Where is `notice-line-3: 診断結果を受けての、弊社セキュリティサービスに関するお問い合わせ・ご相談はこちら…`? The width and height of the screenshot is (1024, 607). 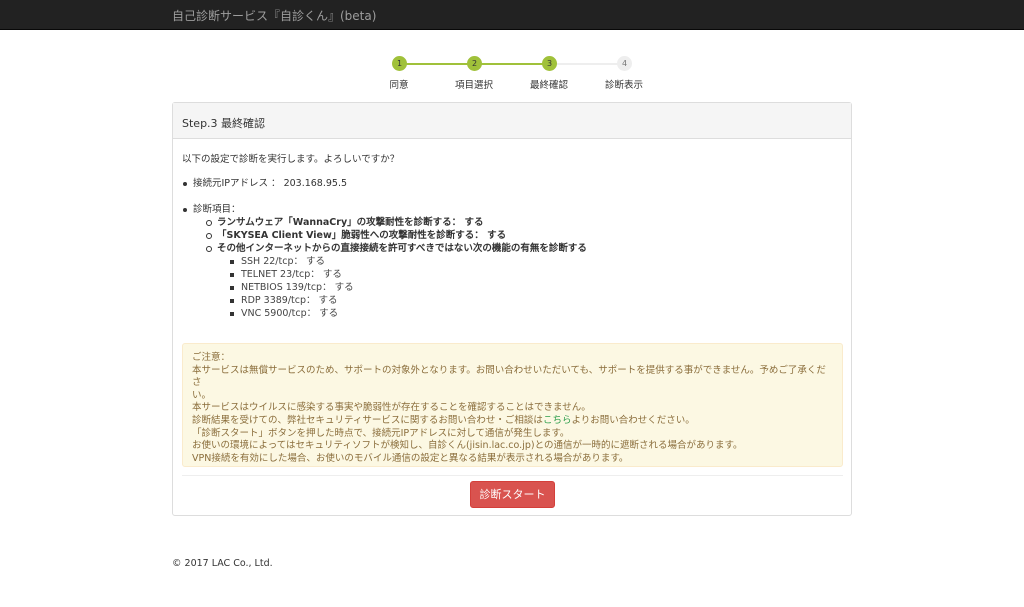 notice-line-3: 診断結果を受けての、弊社セキュリティサービスに関するお問い合わせ・ご相談はこちら… is located at coordinates (443, 420).